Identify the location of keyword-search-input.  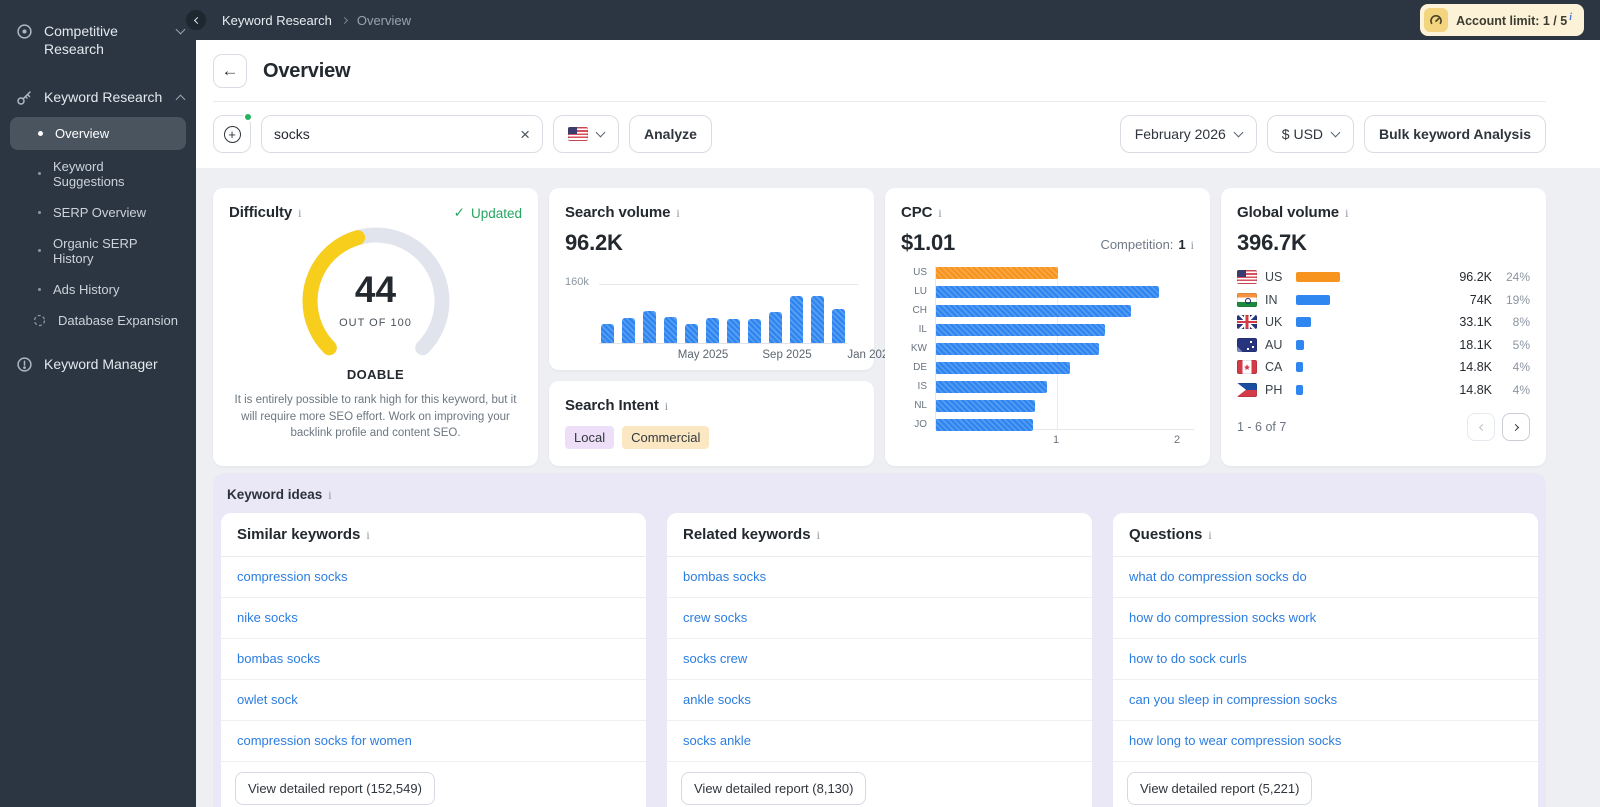
(393, 134).